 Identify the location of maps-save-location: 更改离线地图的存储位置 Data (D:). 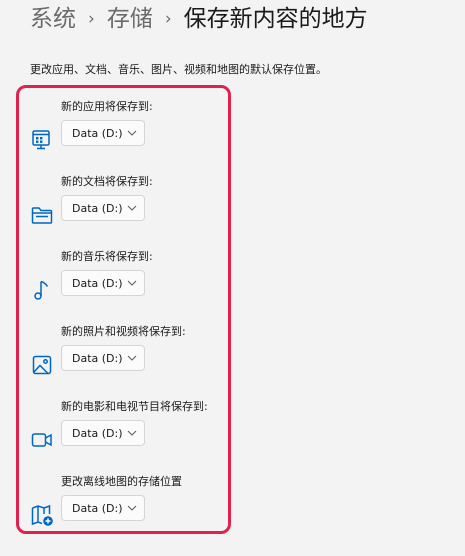
(123, 503).